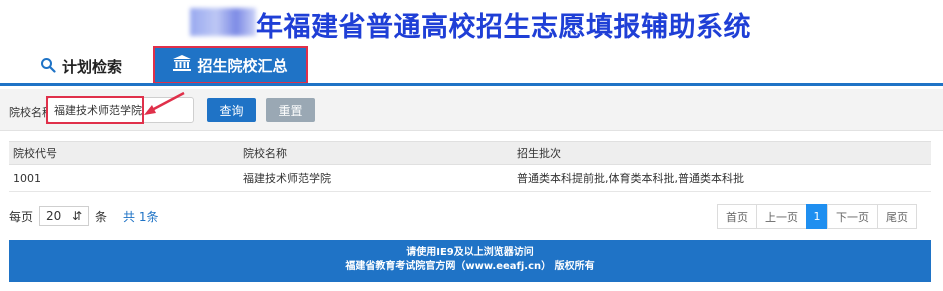  Describe the element at coordinates (27, 178) in the screenshot. I see `cell-school-code: 1001` at that location.